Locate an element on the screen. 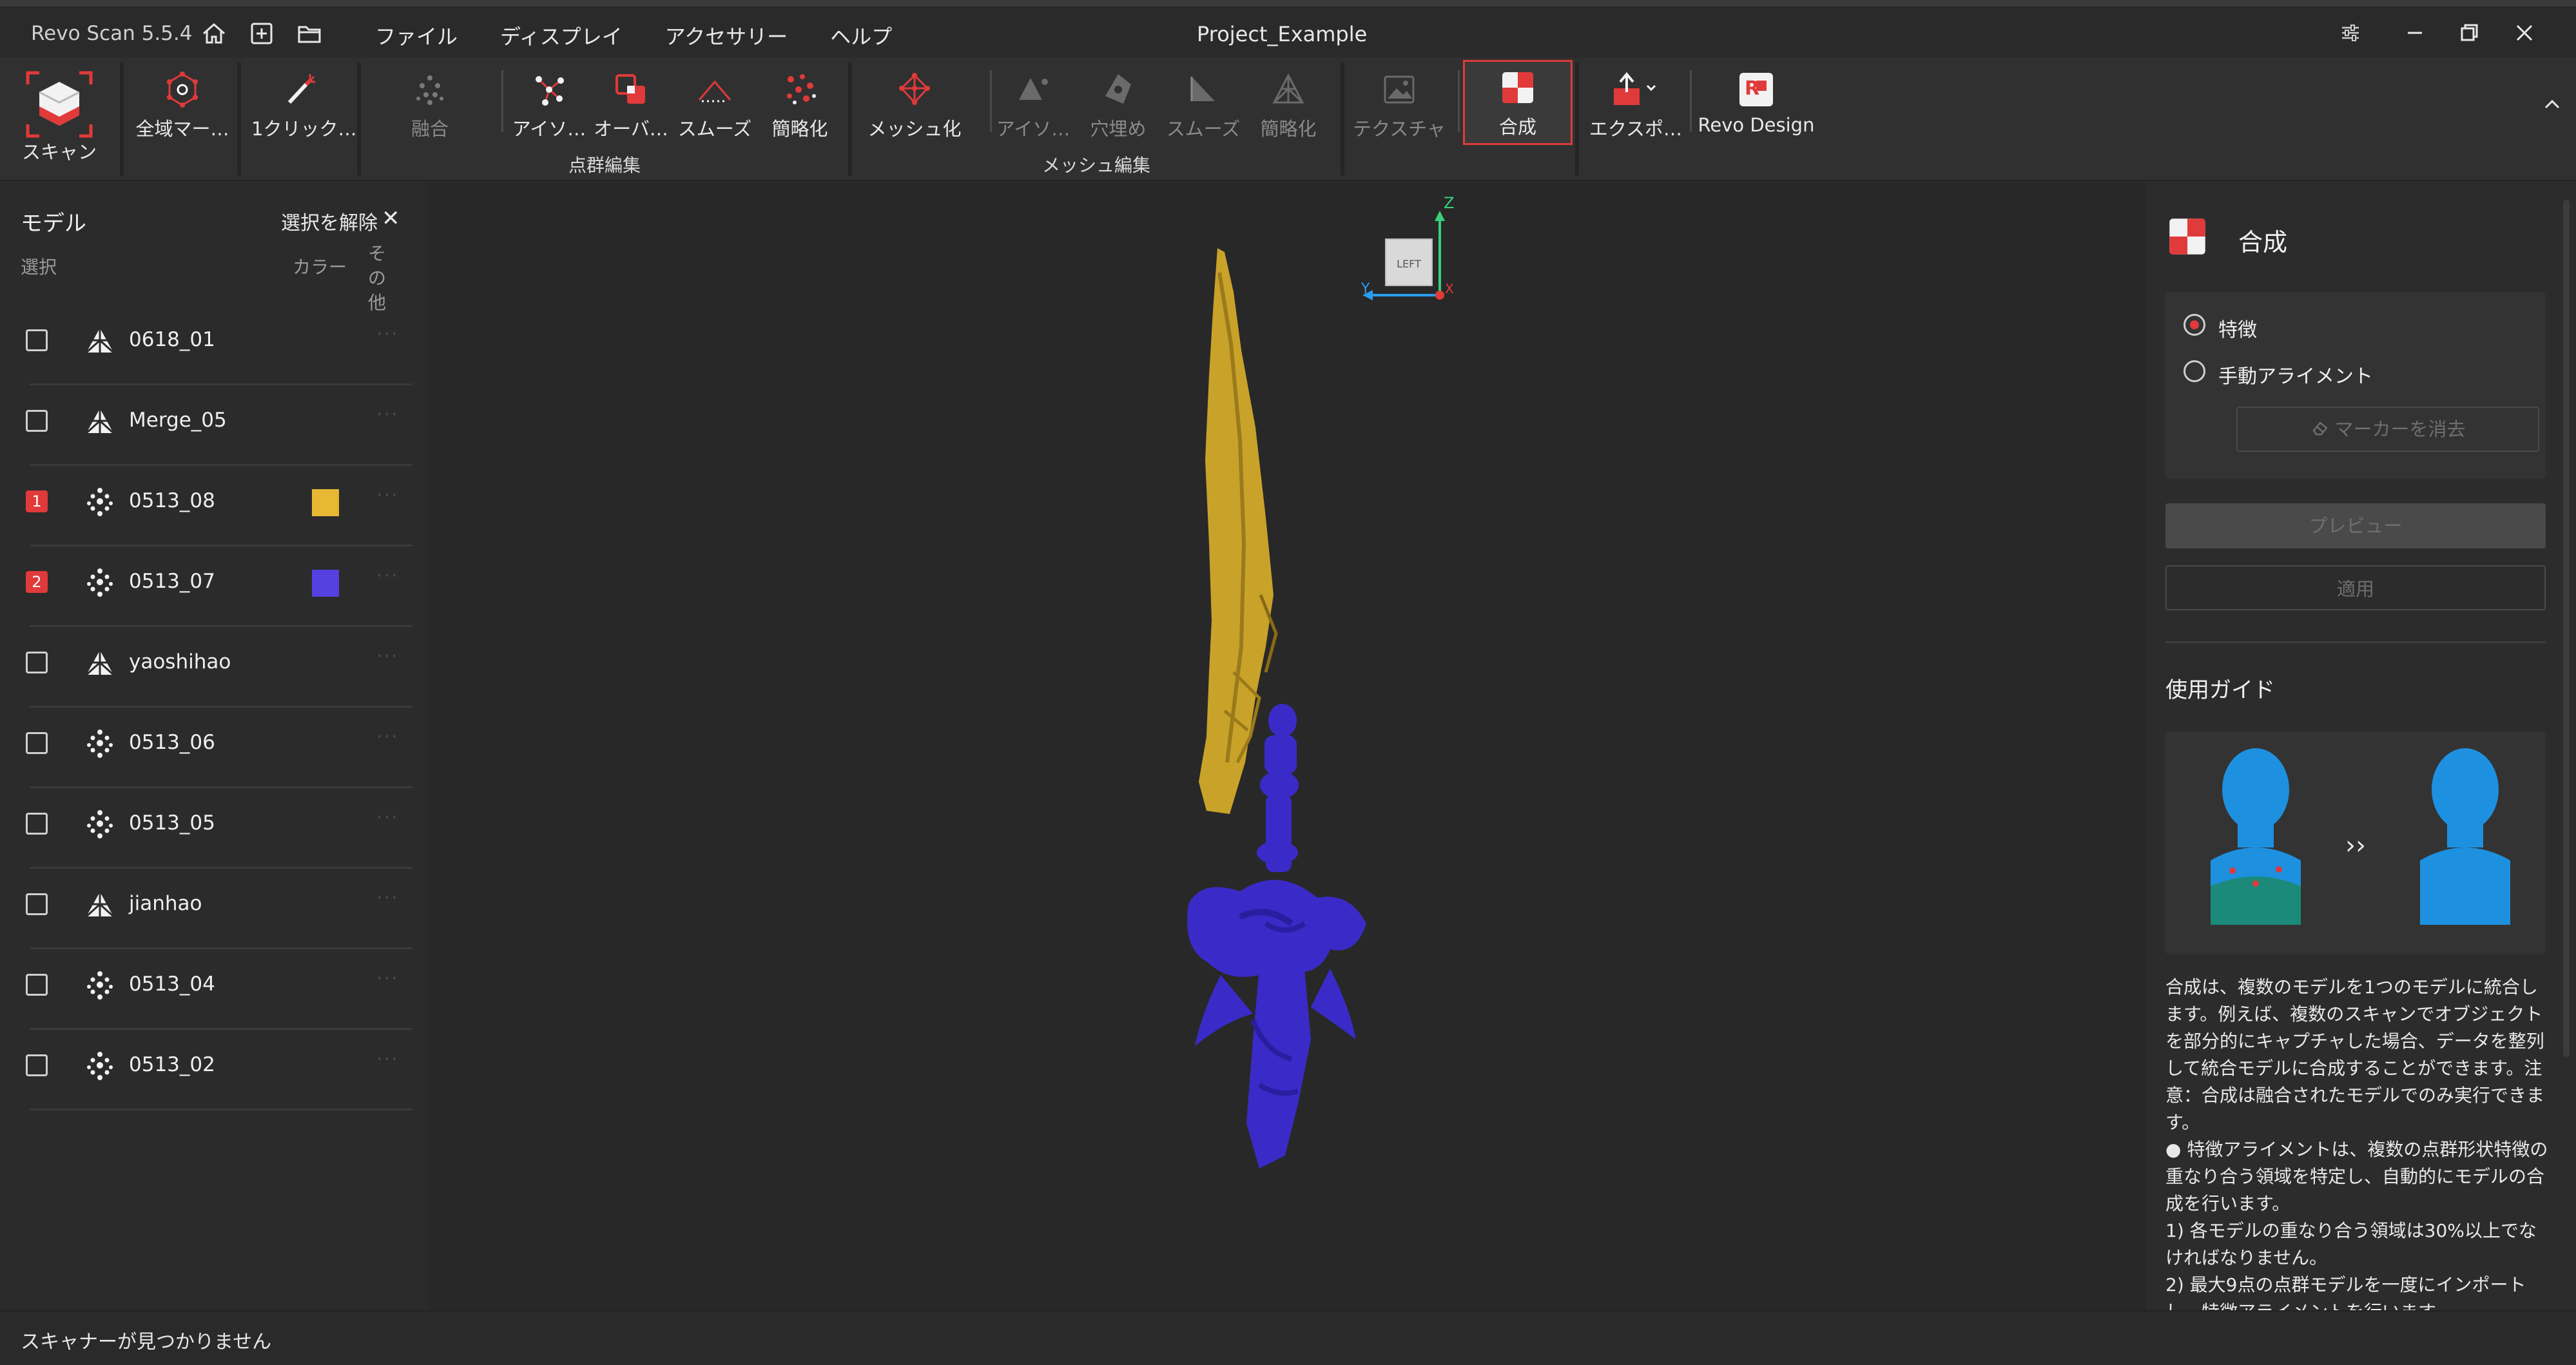  new-project-icon is located at coordinates (261, 33).